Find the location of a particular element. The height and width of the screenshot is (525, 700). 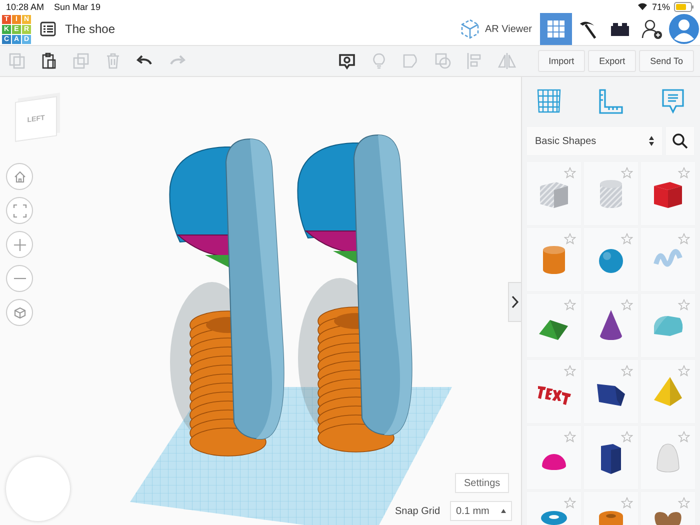

hole-box-shape-icon is located at coordinates (554, 195).